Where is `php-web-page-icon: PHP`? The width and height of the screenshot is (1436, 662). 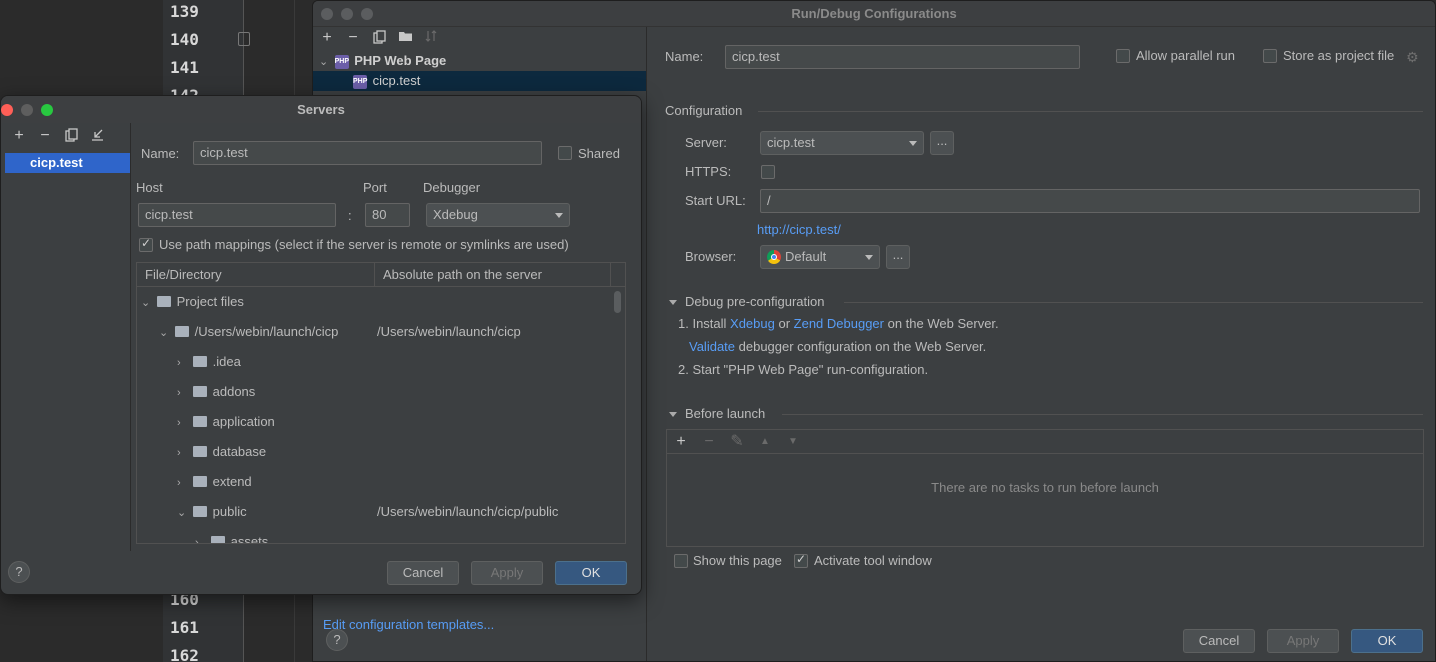 php-web-page-icon: PHP is located at coordinates (360, 81).